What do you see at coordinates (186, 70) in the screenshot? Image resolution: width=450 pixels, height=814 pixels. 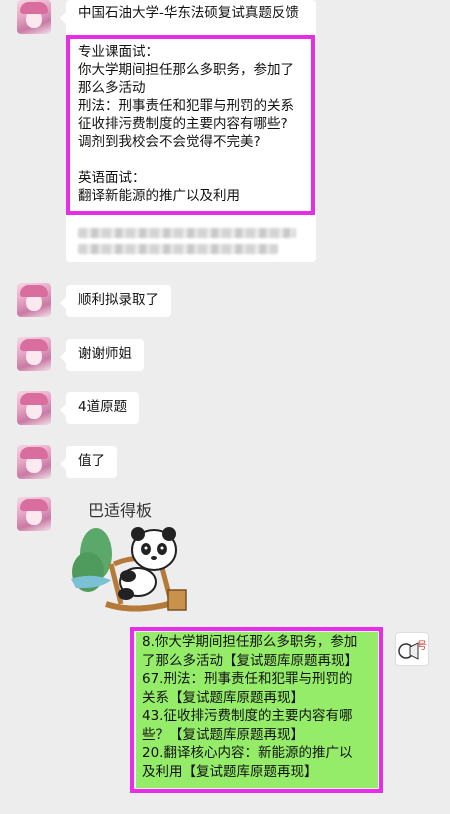 I see `question-line: 你大学期间担任那么多职务，参加了` at bounding box center [186, 70].